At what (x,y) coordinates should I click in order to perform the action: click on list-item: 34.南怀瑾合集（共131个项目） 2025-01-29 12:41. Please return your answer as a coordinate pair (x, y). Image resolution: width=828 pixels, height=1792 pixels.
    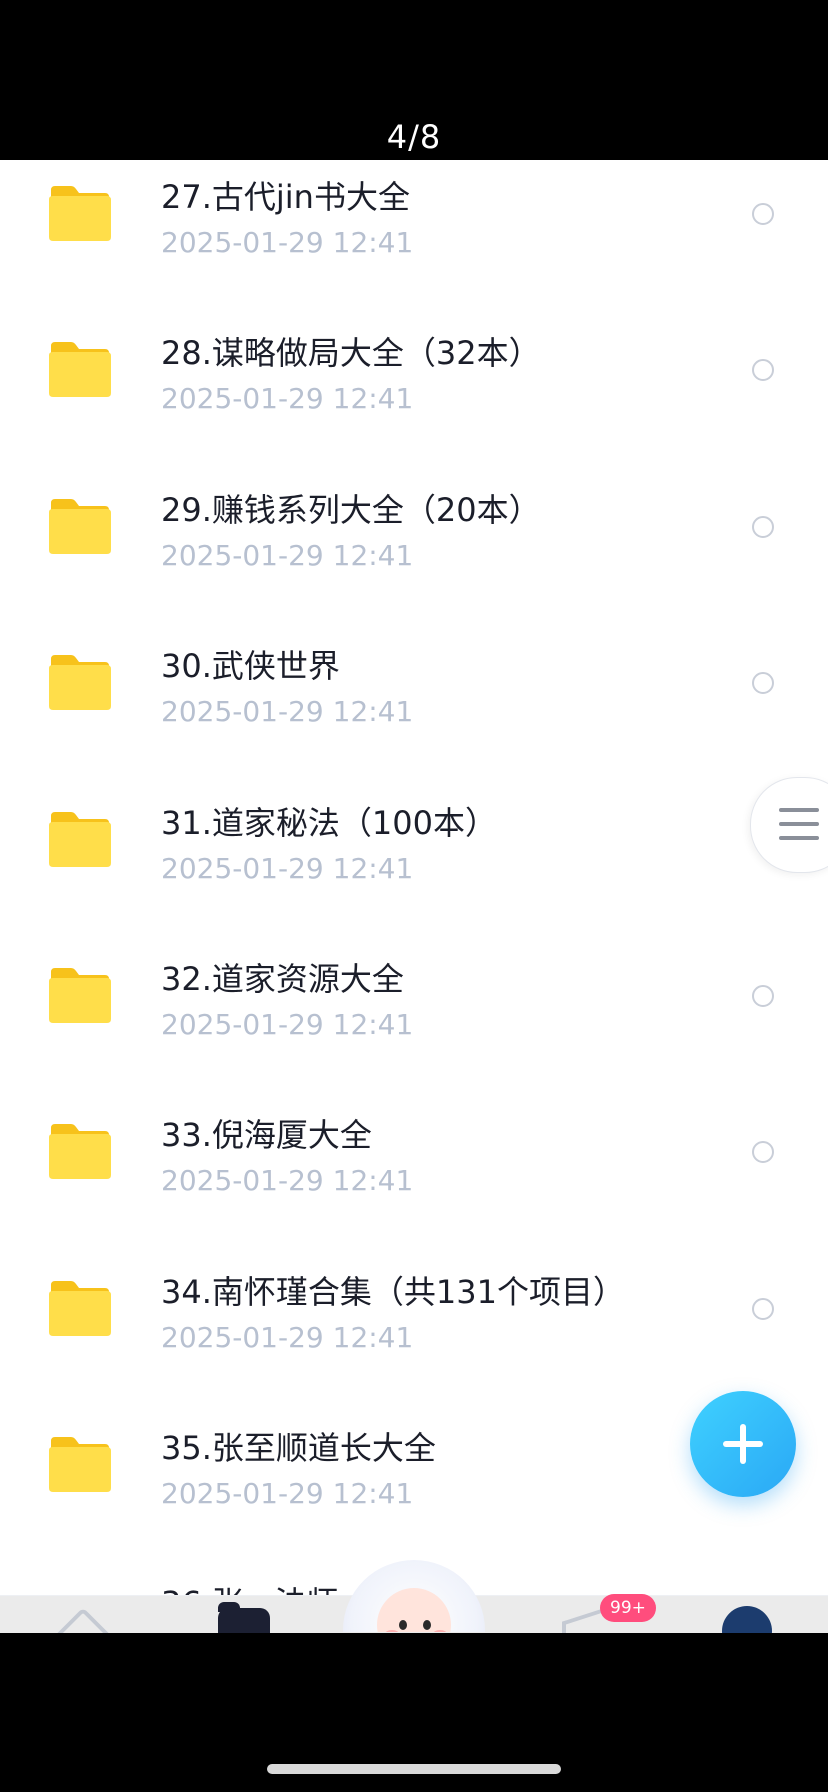
    Looking at the image, I should click on (414, 1333).